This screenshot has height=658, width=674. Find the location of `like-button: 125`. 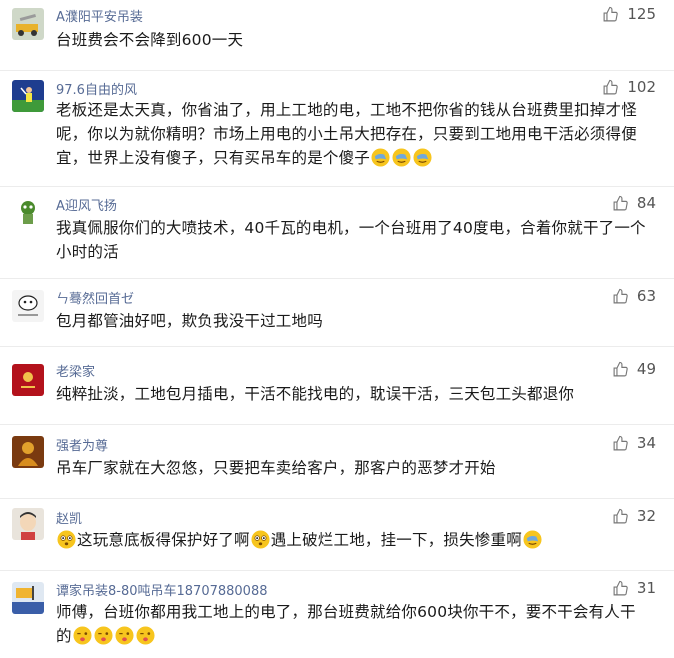

like-button: 125 is located at coordinates (629, 14).